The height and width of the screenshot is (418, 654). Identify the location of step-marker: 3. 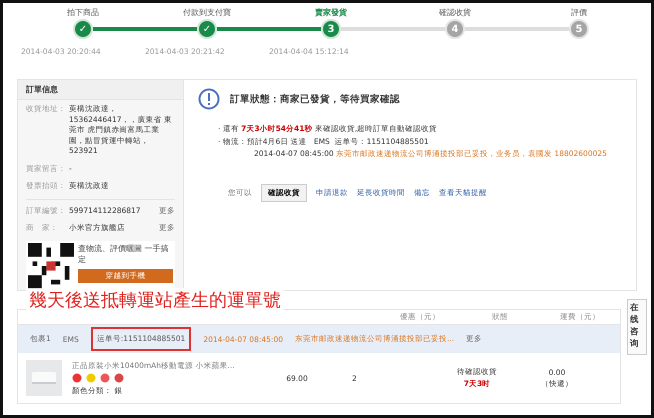
(331, 29).